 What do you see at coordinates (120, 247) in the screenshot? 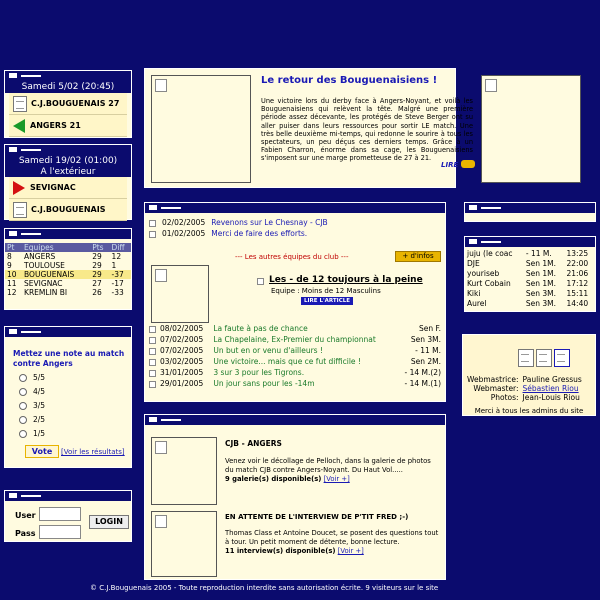
I see `ranking-header-diff: Diff` at bounding box center [120, 247].